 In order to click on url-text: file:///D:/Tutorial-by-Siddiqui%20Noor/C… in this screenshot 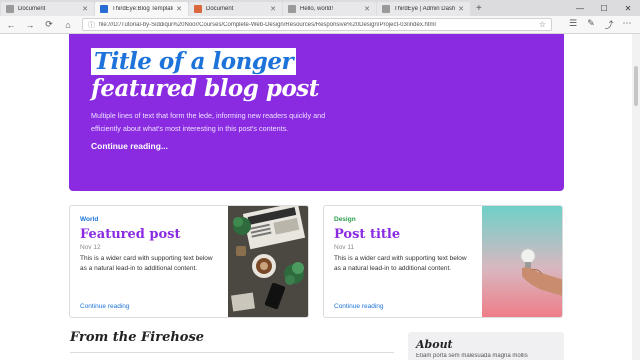, I will do `click(317, 25)`.